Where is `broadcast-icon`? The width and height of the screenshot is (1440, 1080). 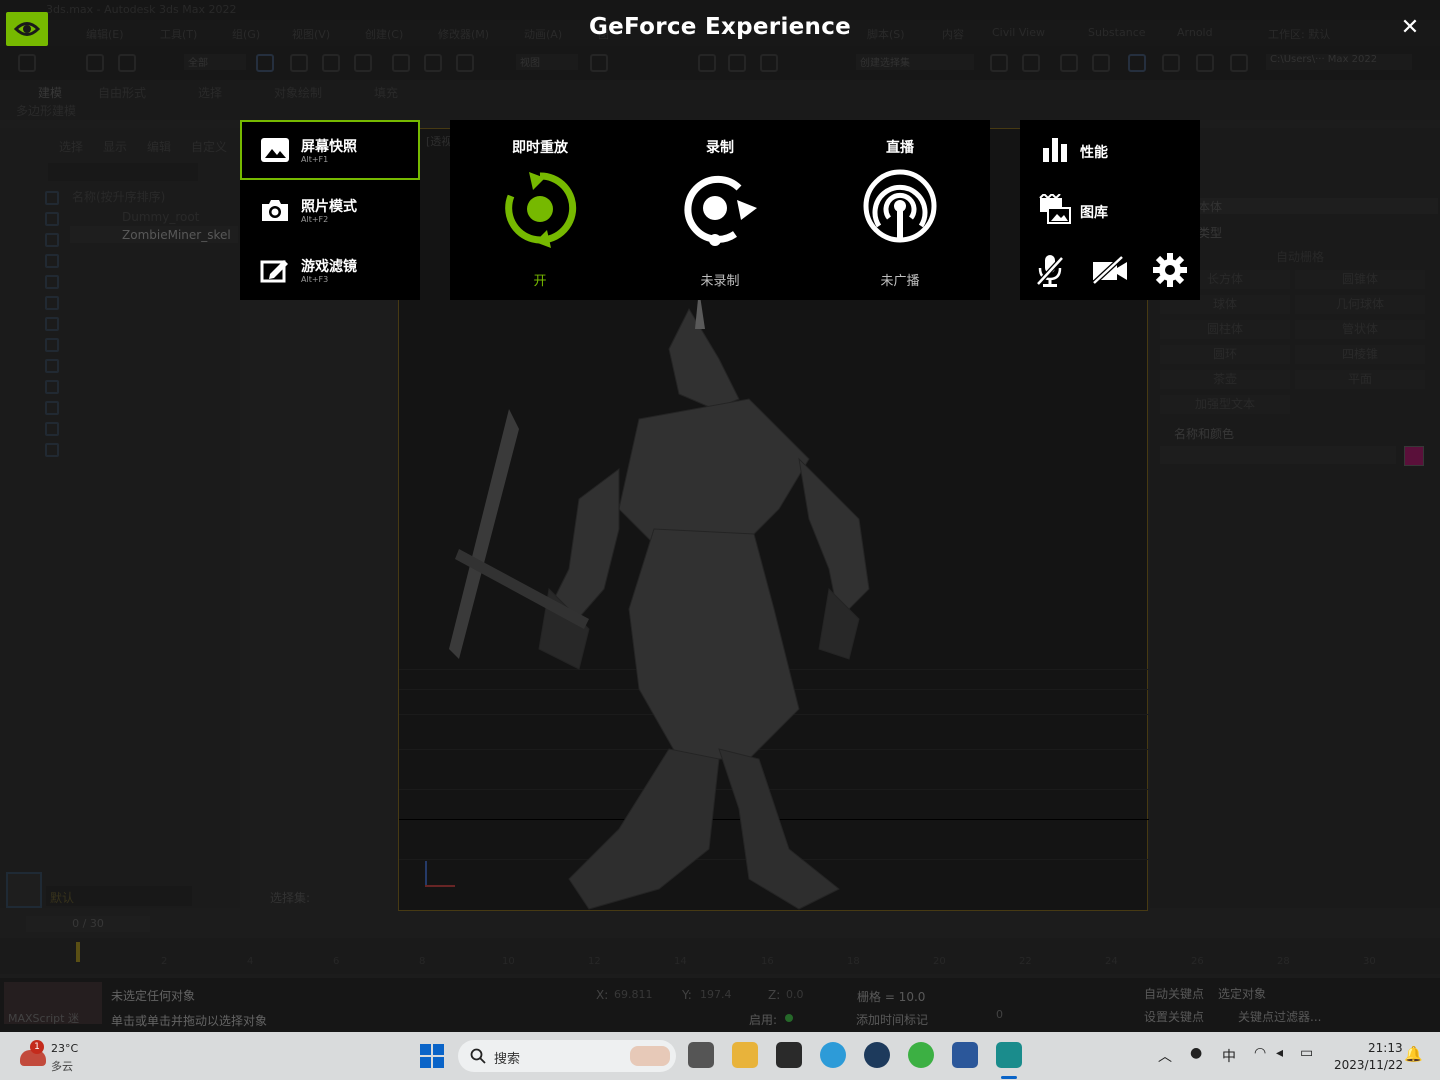
broadcast-icon is located at coordinates (900, 206).